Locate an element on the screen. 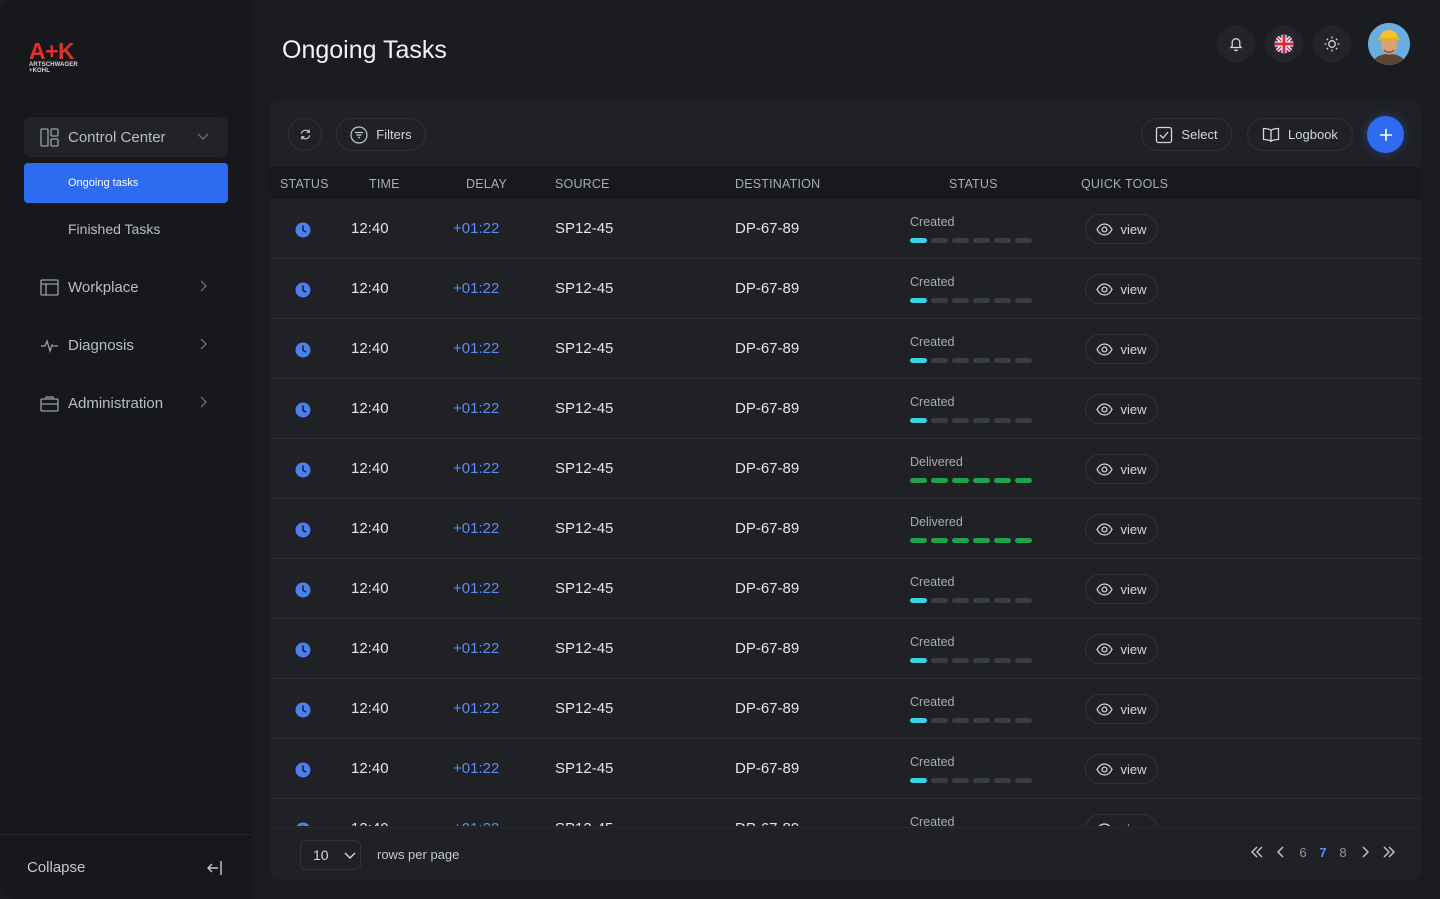 This screenshot has width=1440, height=899. sidebar-group-diagnosis: Diagnosis is located at coordinates (126, 345).